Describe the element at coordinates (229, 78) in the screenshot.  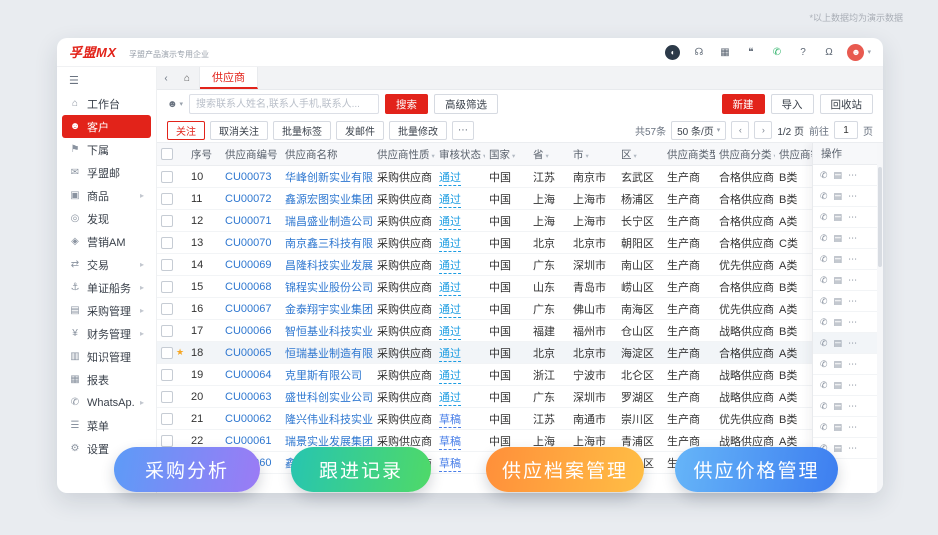
I see `tab-suppliers: 供应商` at that location.